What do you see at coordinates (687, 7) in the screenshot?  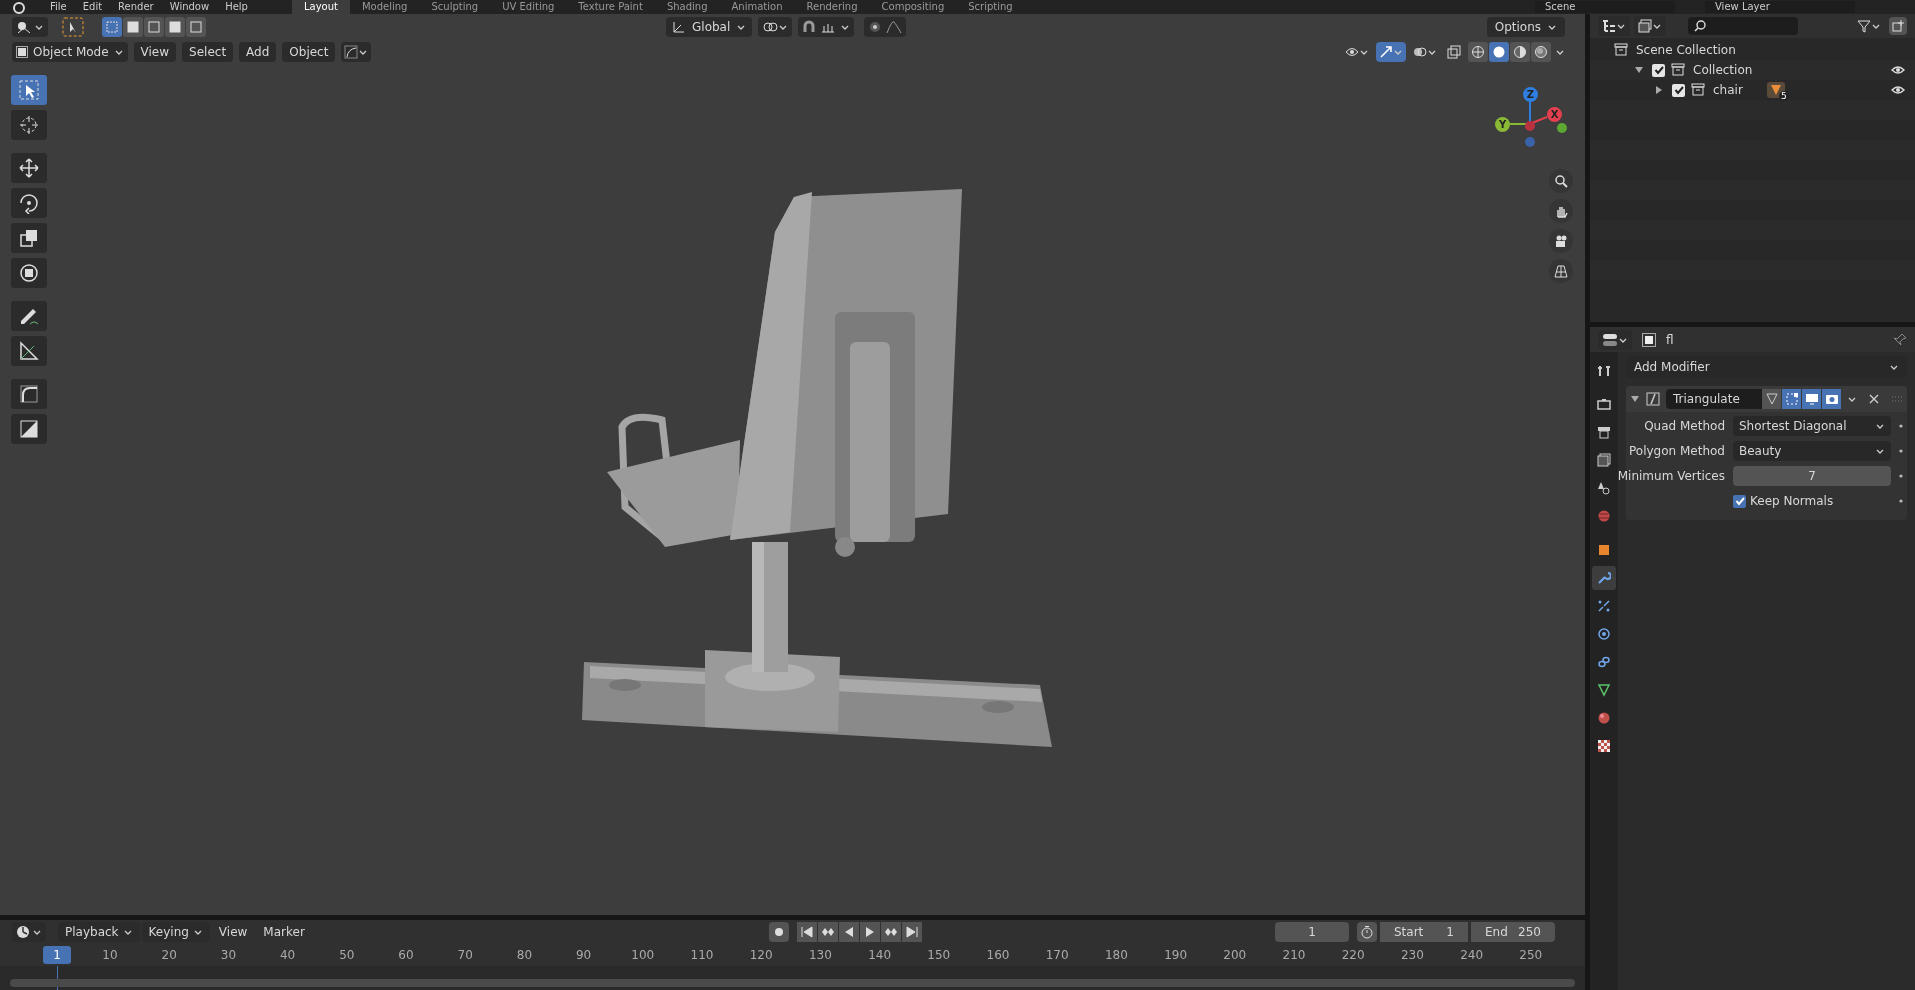 I see `workspace-tab: Shading` at bounding box center [687, 7].